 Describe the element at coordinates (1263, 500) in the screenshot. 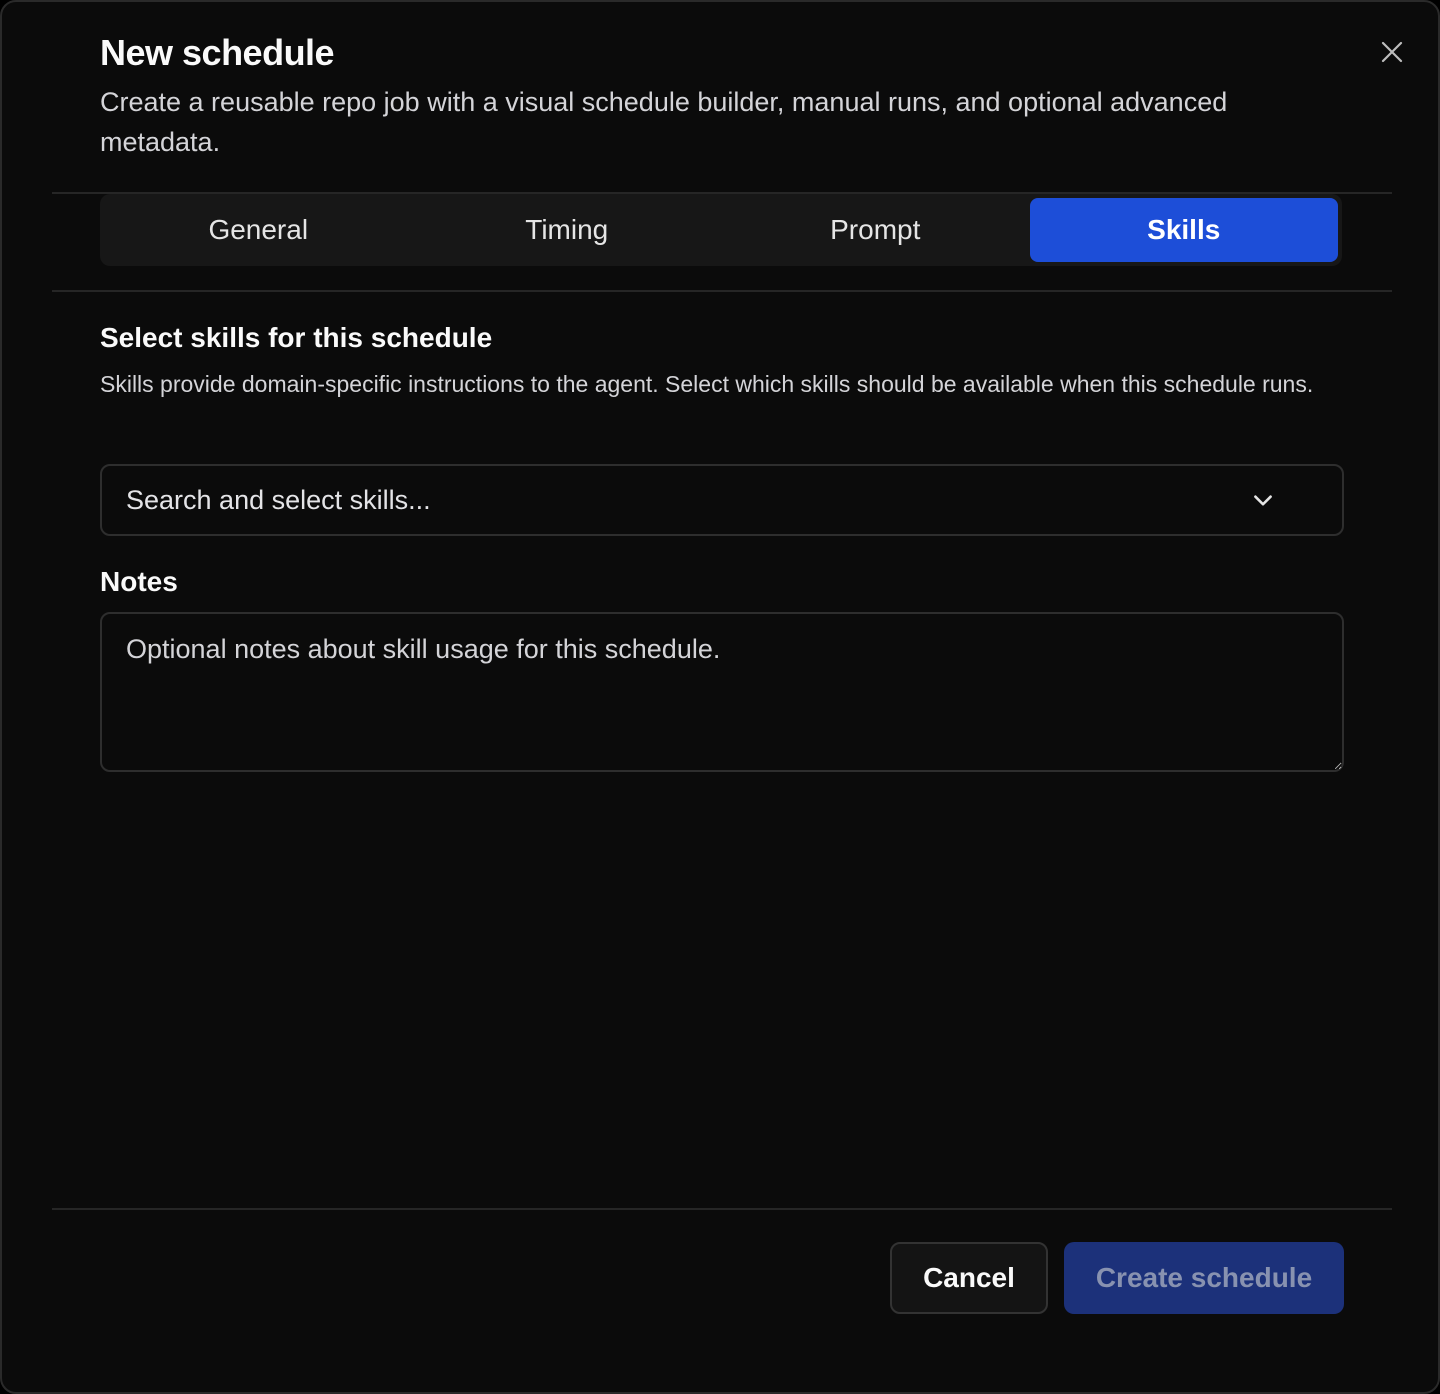

I see `chevron-down-icon` at that location.